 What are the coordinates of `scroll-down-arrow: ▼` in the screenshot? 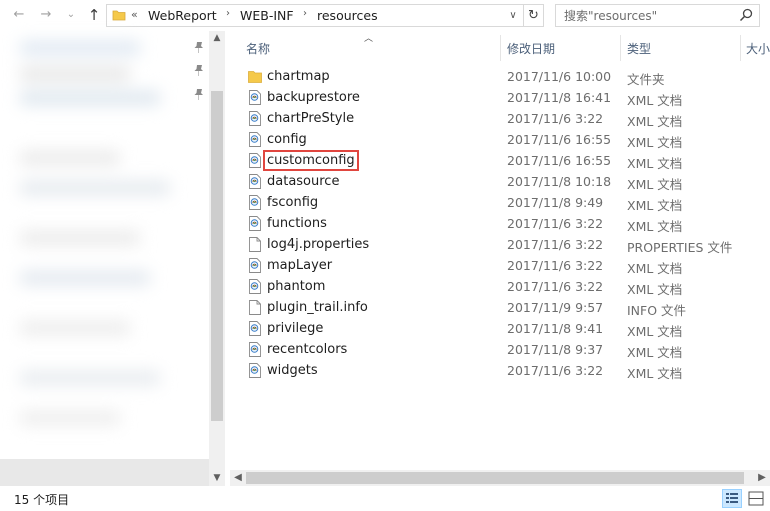 It's located at (217, 478).